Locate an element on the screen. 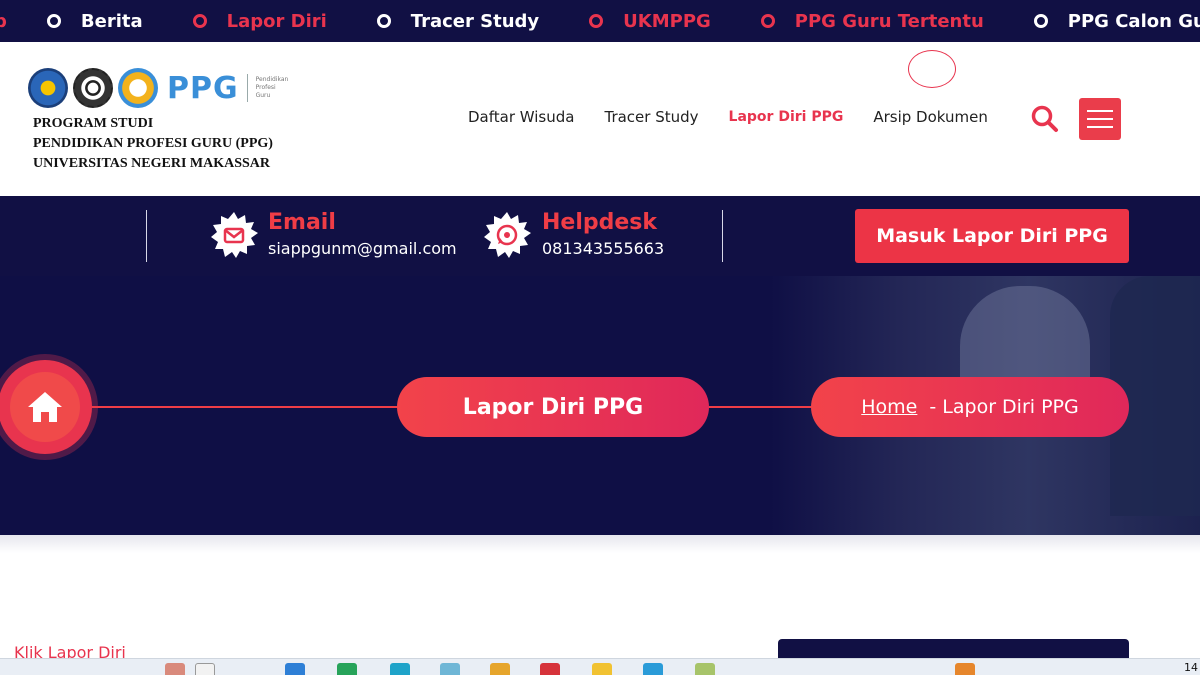 The height and width of the screenshot is (675, 1200). program-title-line: PENDIDIKAN PROFESI GURU (PPG) is located at coordinates (153, 143).